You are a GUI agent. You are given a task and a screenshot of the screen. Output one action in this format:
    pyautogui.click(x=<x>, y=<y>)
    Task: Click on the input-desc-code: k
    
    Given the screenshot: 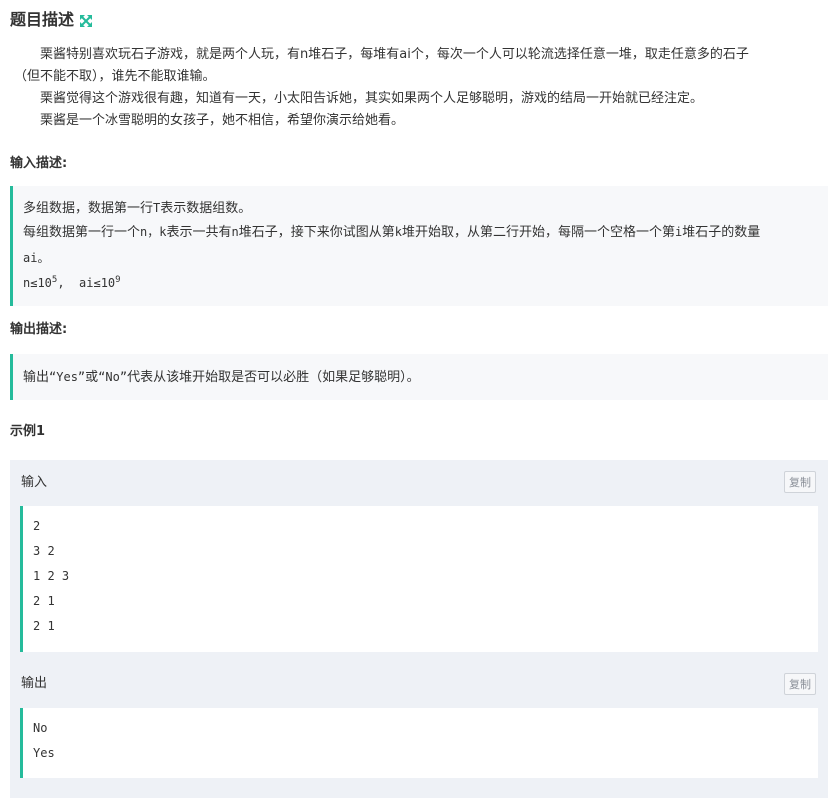 What is the action you would take?
    pyautogui.click(x=398, y=232)
    